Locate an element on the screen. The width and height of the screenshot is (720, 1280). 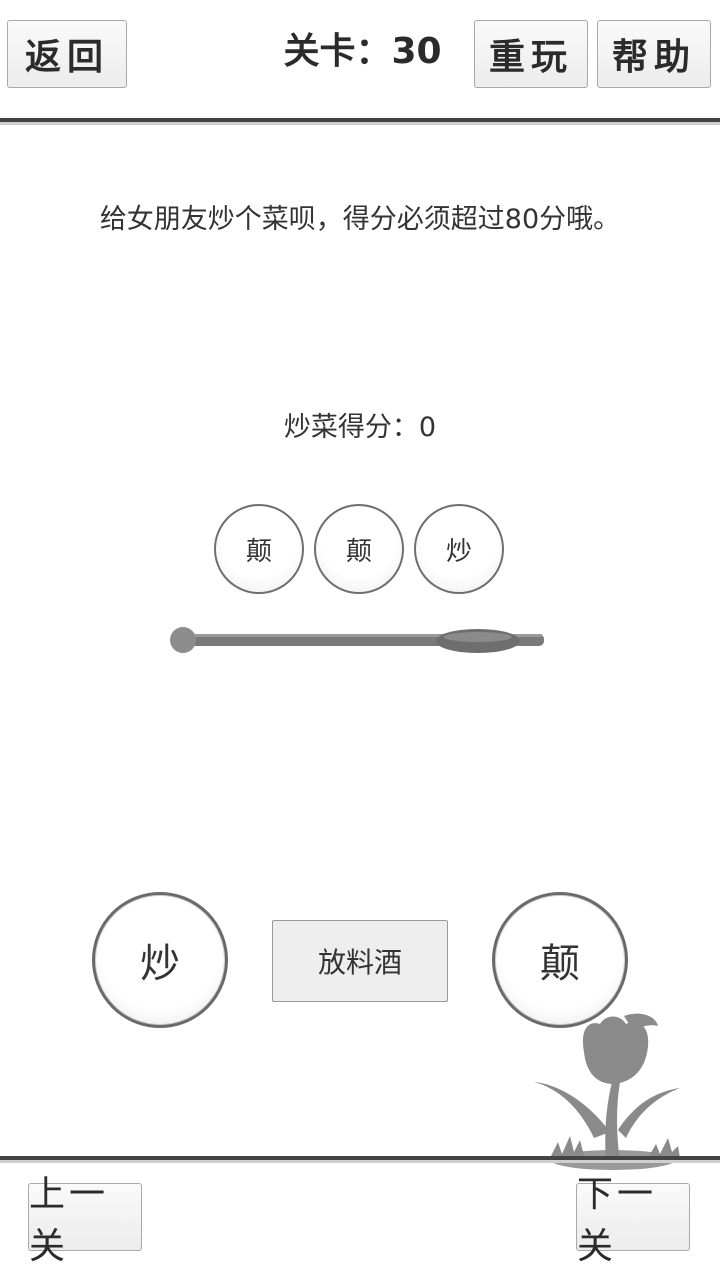
back-button: 返回 is located at coordinates (67, 54).